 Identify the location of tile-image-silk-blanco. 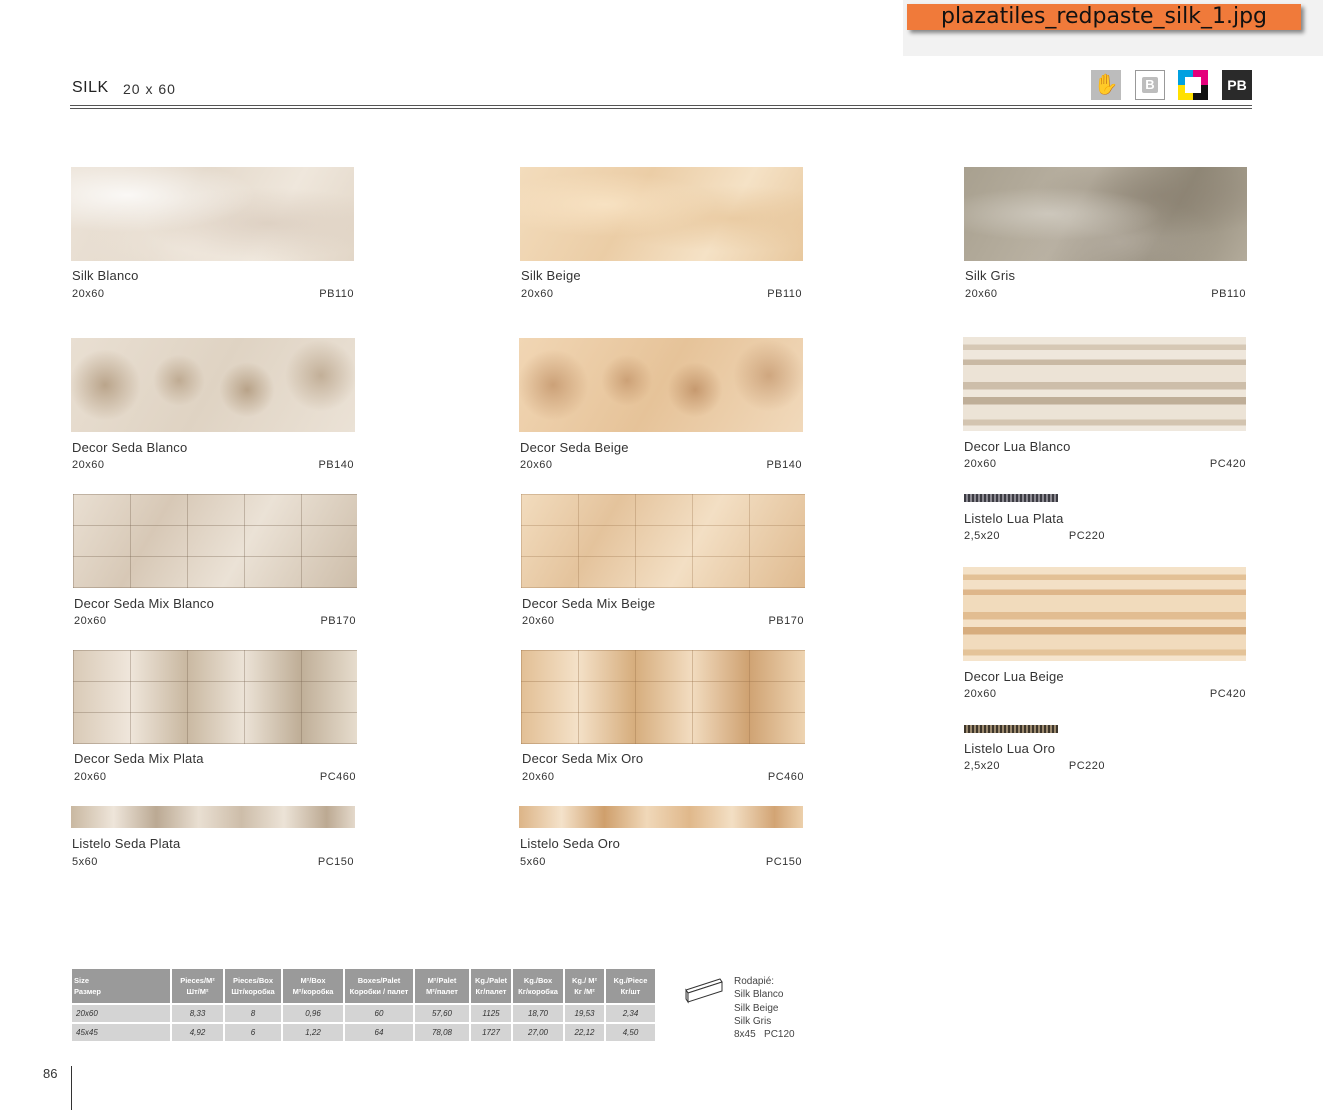
(212, 214).